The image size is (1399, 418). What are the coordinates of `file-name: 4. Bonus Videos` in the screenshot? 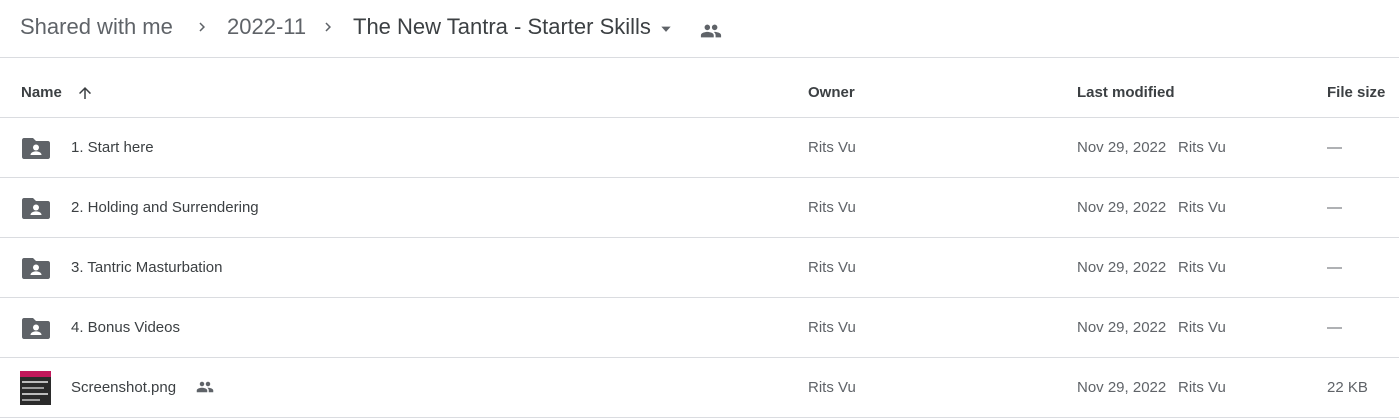 It's located at (125, 327).